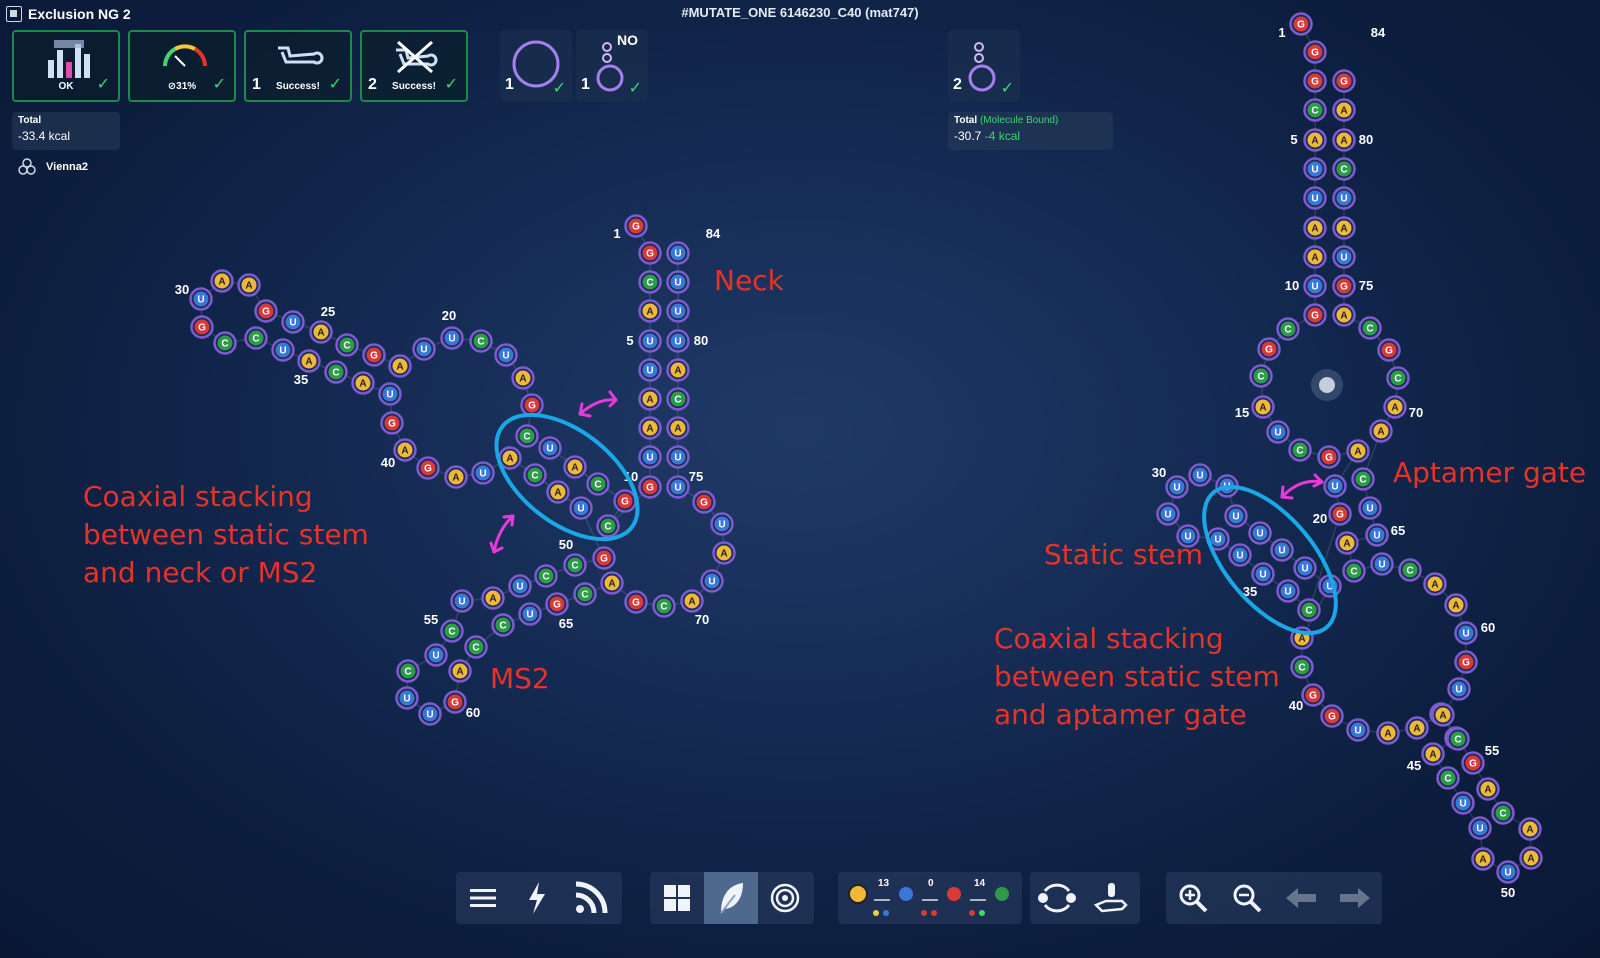 The image size is (1600, 958). Describe the element at coordinates (1355, 898) in the screenshot. I see `redo-button` at that location.